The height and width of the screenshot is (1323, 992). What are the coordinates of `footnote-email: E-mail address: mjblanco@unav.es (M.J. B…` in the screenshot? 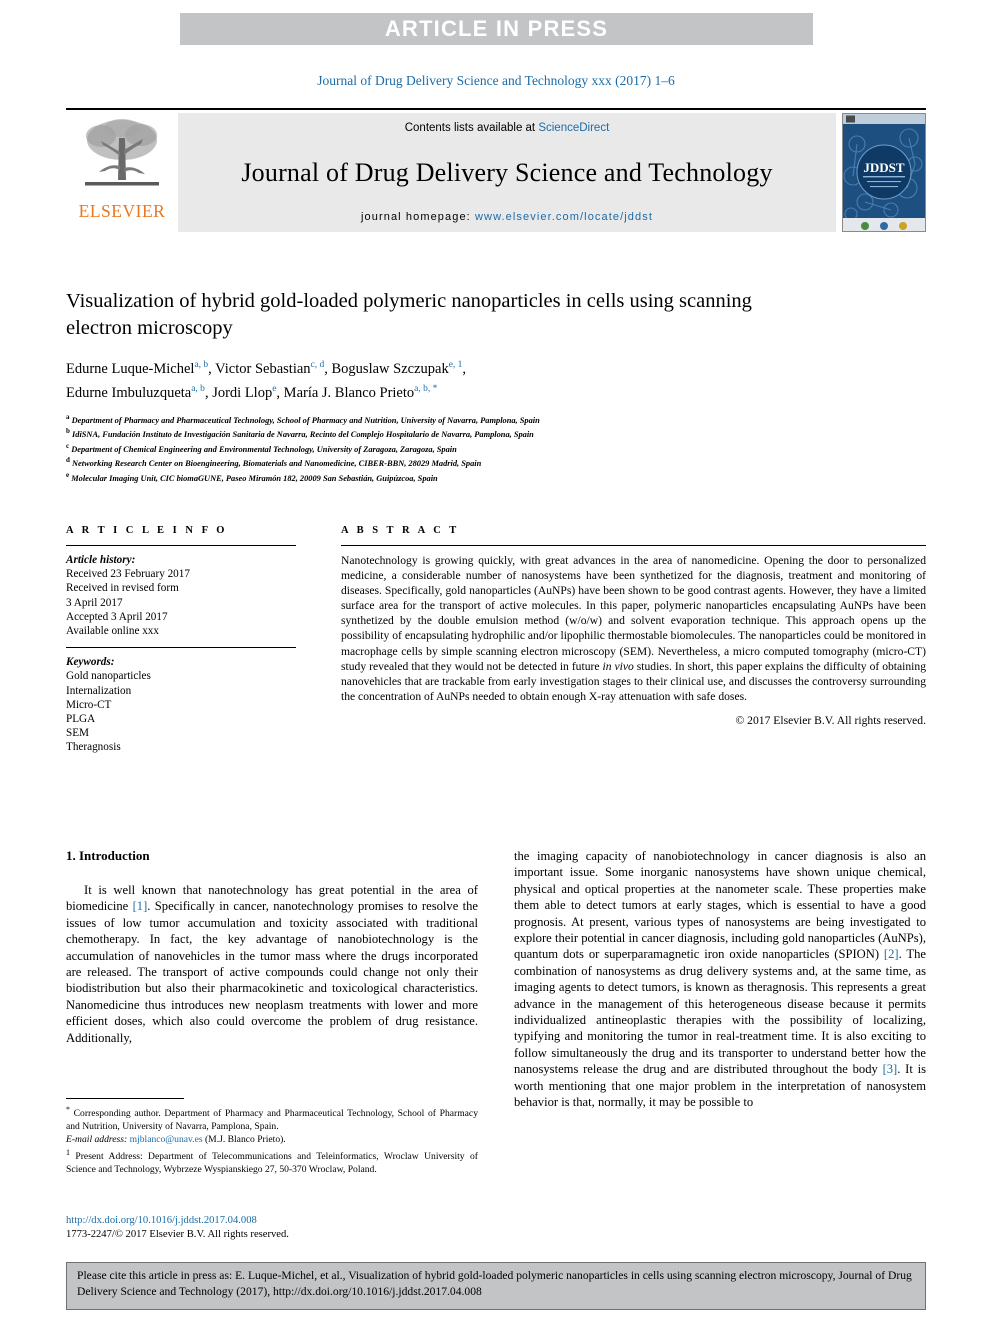 It's located at (272, 1140).